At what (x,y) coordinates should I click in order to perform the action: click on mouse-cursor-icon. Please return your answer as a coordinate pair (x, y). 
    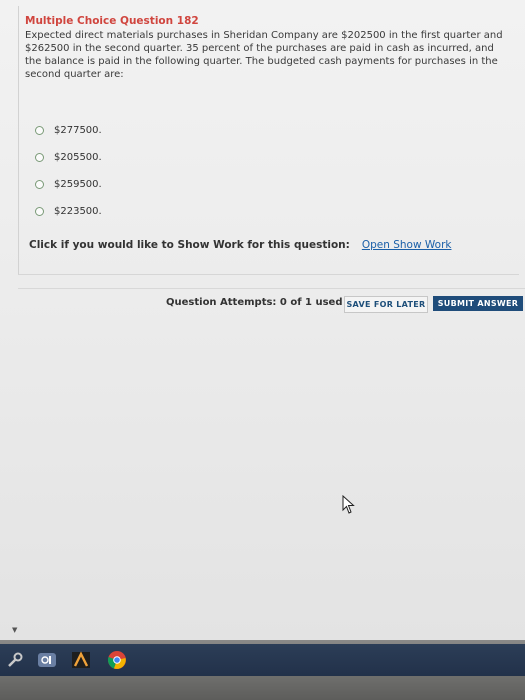
    Looking at the image, I should click on (348, 504).